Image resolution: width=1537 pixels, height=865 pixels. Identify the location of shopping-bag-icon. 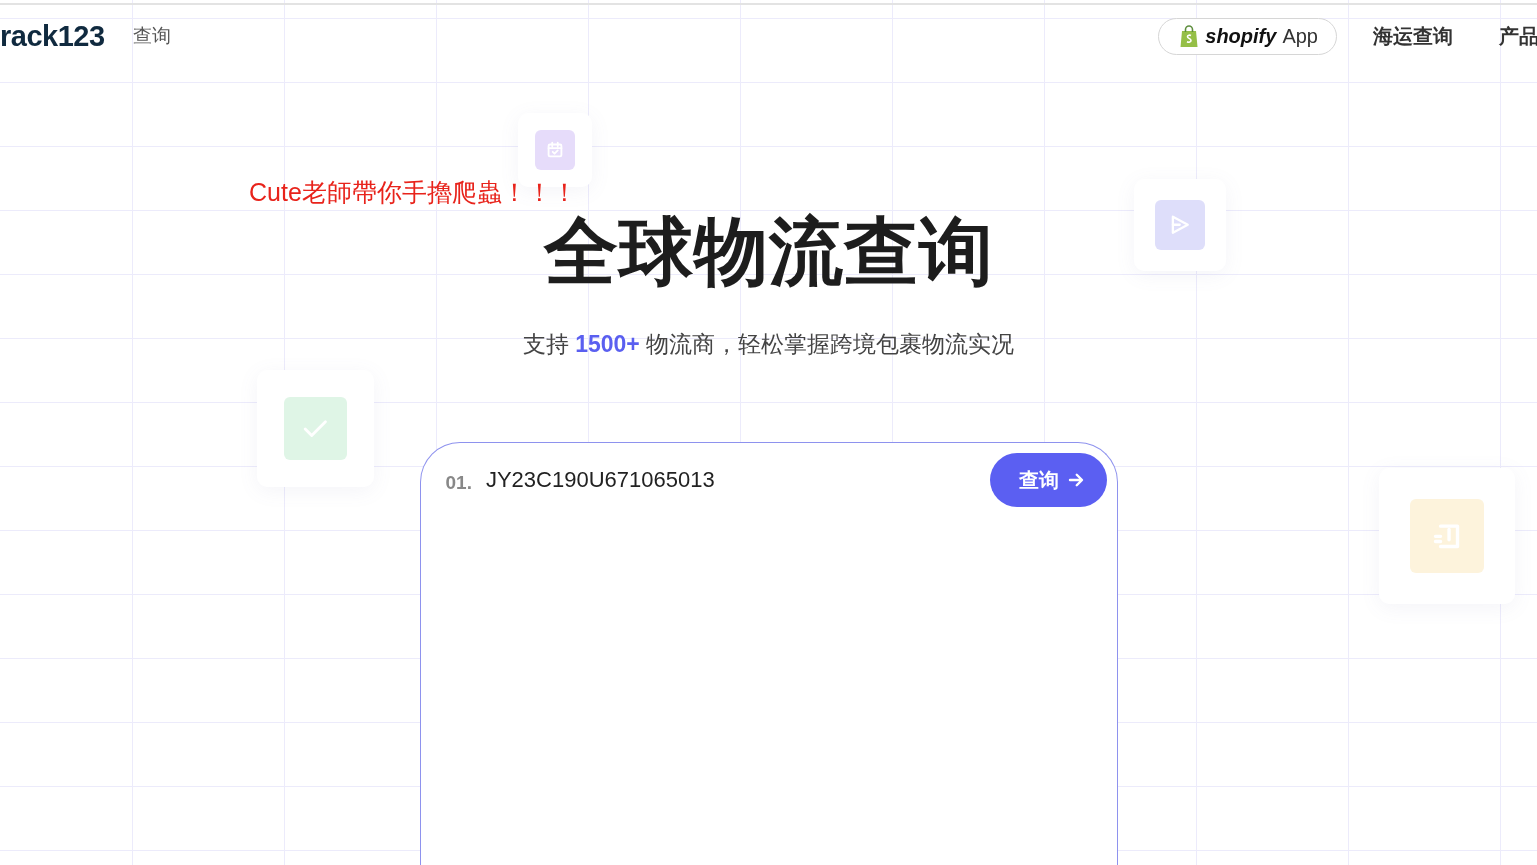
(1189, 36).